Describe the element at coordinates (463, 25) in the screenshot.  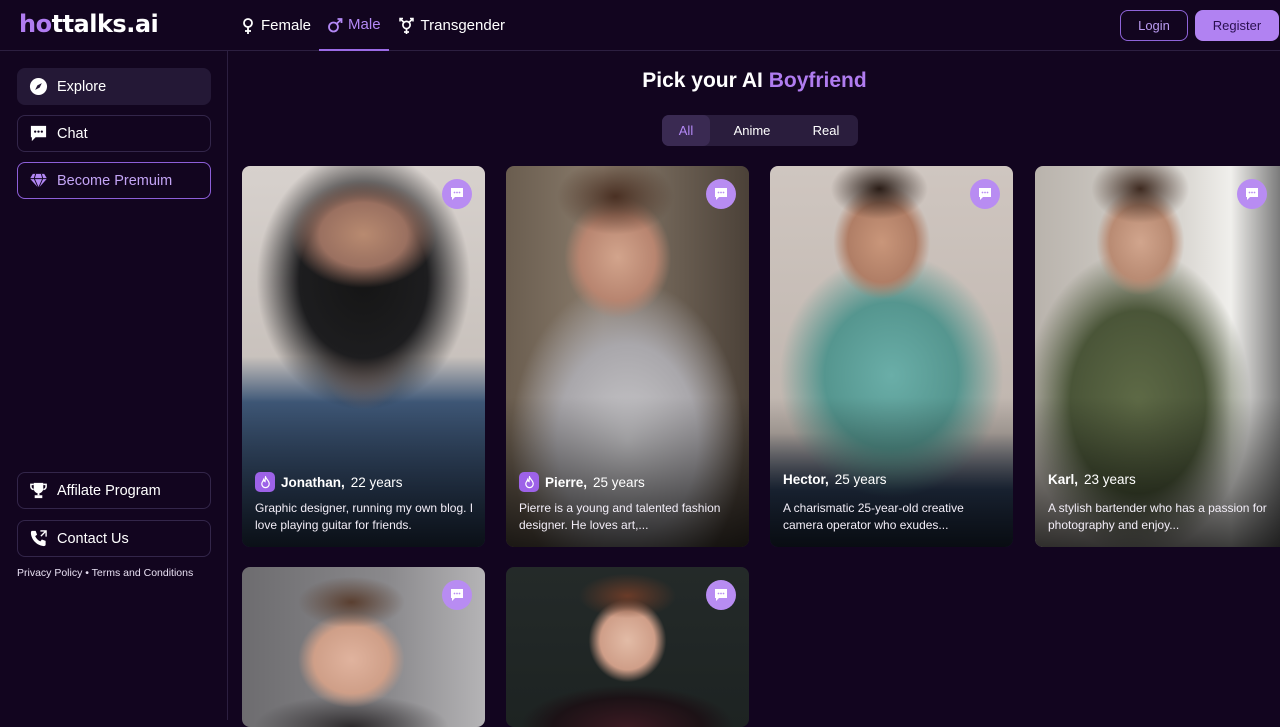
I see `tab-label: Transgender` at that location.